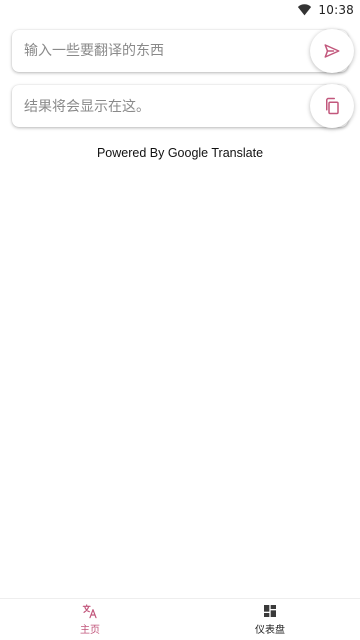 The height and width of the screenshot is (640, 360). I want to click on bottom-nav: 主页 仪表盘, so click(180, 619).